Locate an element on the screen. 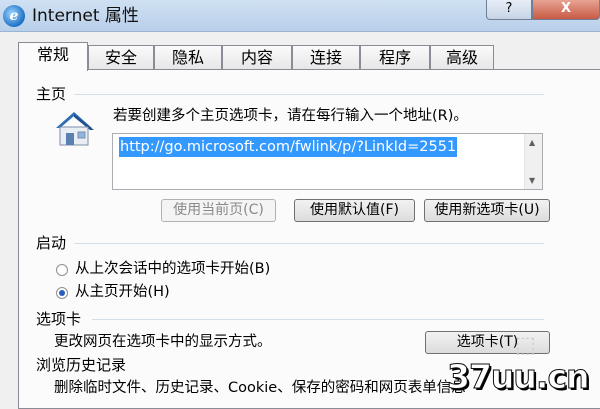  history-description: 删除临时文件、历史记录、Cookie、保存的密码和网页表单信息 is located at coordinates (260, 388).